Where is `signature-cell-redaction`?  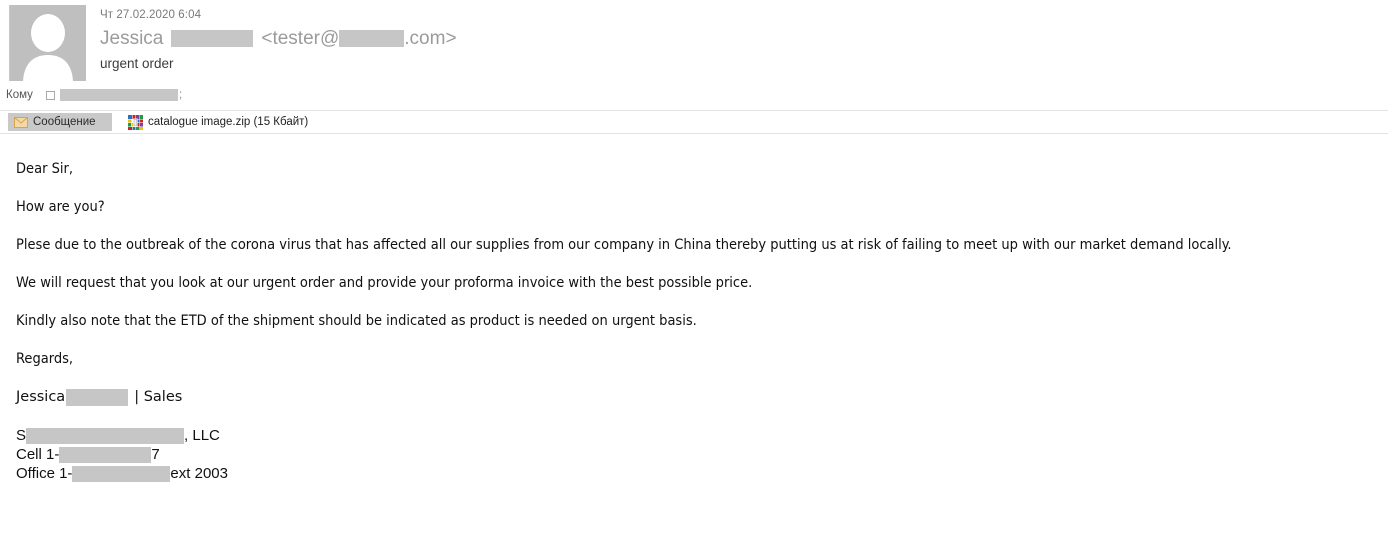
signature-cell-redaction is located at coordinates (105, 454).